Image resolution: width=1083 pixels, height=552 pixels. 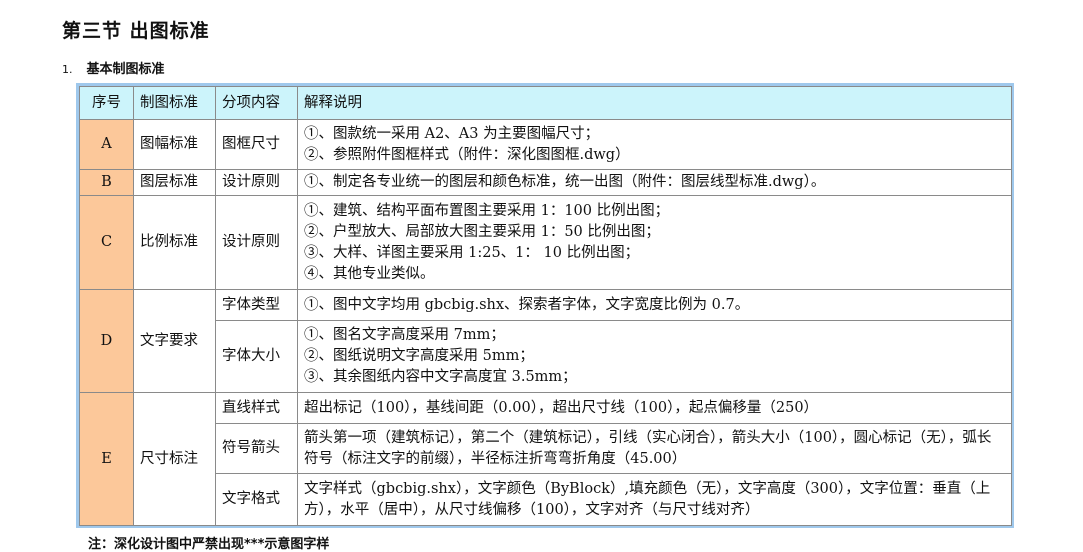 What do you see at coordinates (565, 182) in the screenshot?
I see `description-line: ①、制定各专业统一的图层和颜色标准，统一出图（附件：图层线型标准.dwg）。` at bounding box center [565, 182].